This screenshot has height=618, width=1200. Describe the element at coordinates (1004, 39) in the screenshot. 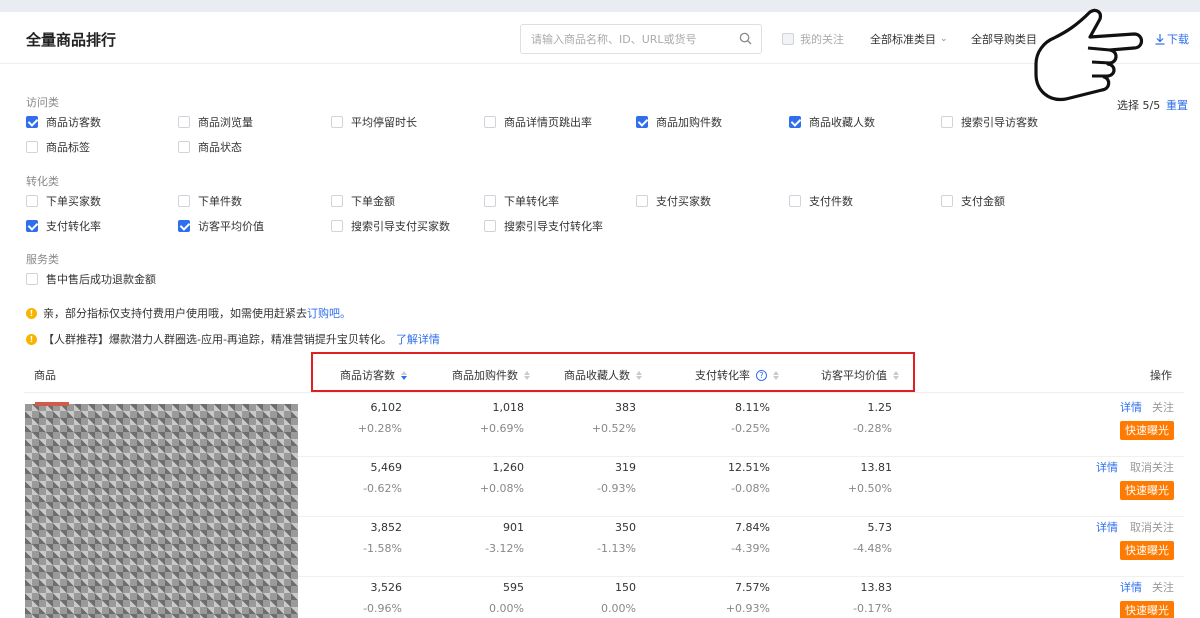

I see `guide-category-dropdown: 全部导购类目` at that location.